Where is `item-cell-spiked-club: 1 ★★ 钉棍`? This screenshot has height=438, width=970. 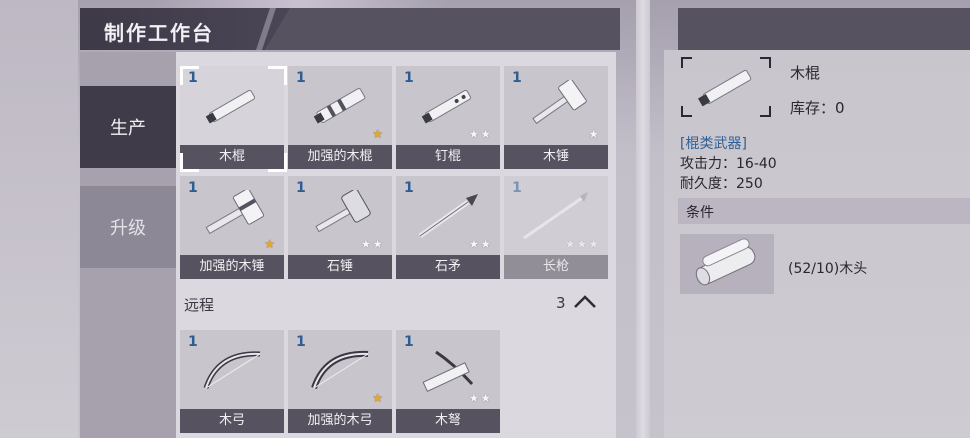
item-cell-spiked-club: 1 ★★ 钉棍 is located at coordinates (448, 117).